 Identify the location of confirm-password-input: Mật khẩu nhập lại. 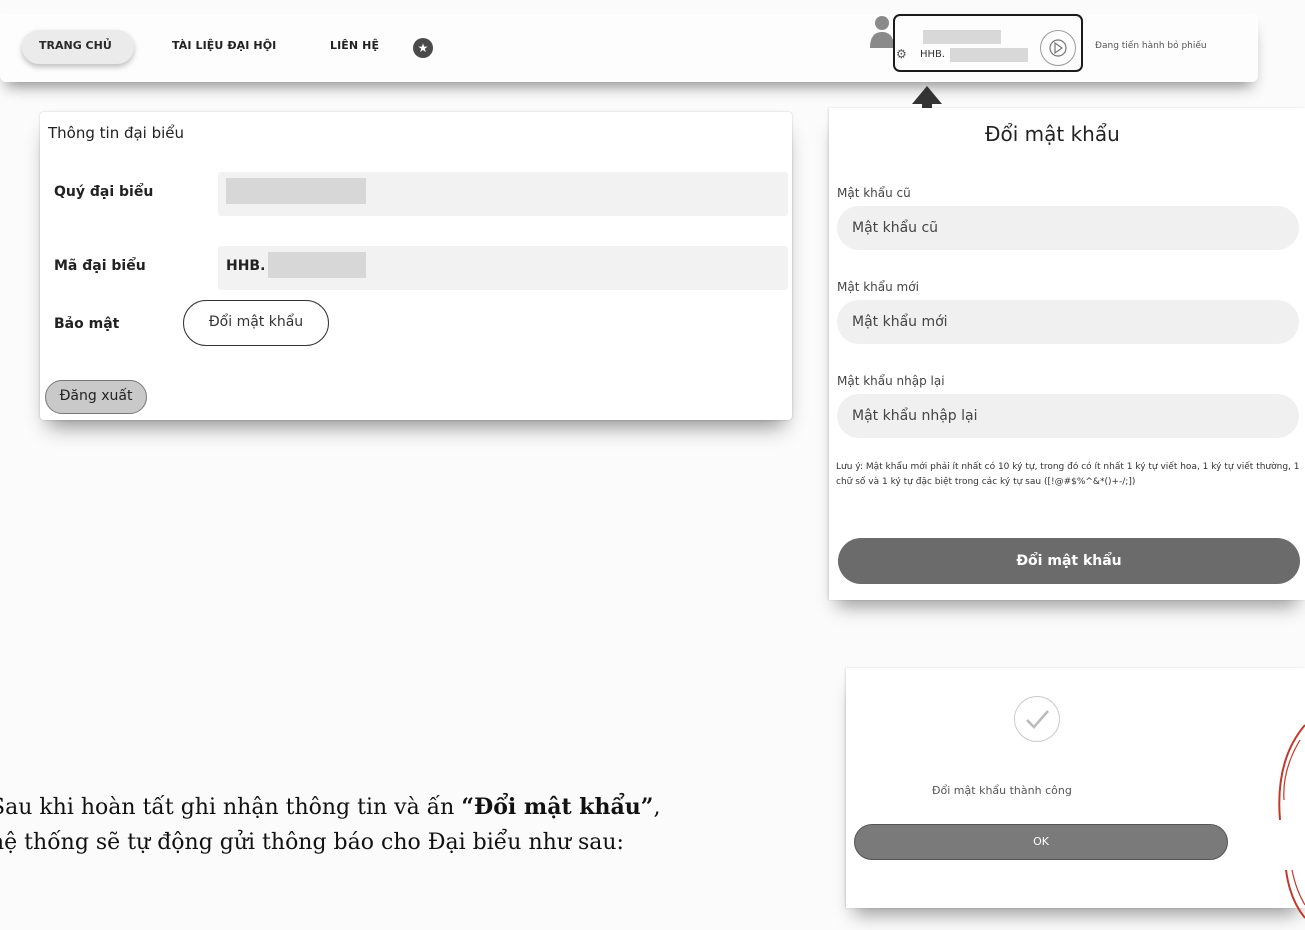
(1068, 416).